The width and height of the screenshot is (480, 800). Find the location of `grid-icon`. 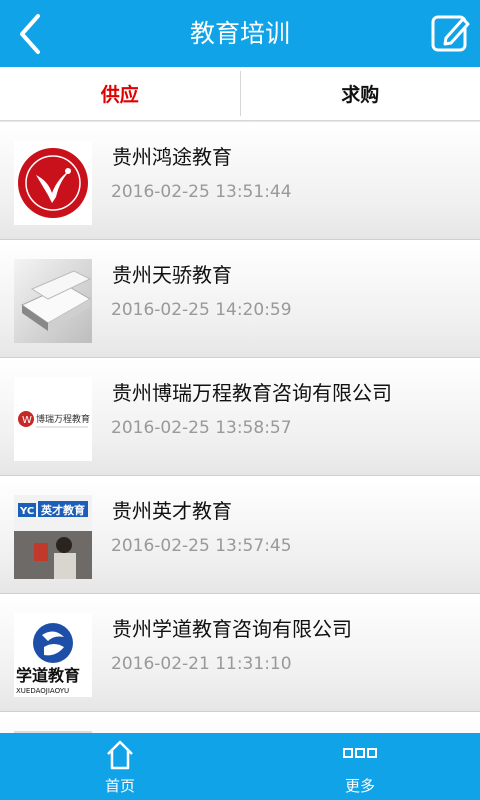

grid-icon is located at coordinates (360, 753).